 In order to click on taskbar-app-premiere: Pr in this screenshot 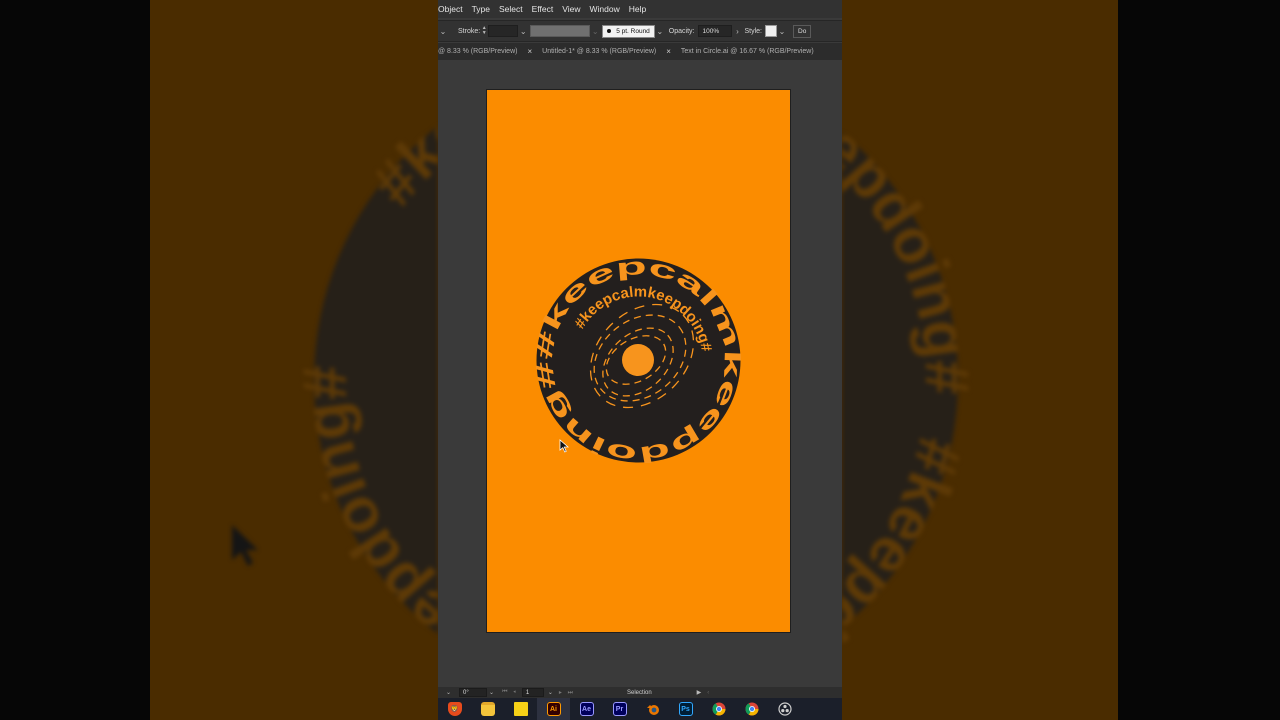, I will do `click(619, 709)`.